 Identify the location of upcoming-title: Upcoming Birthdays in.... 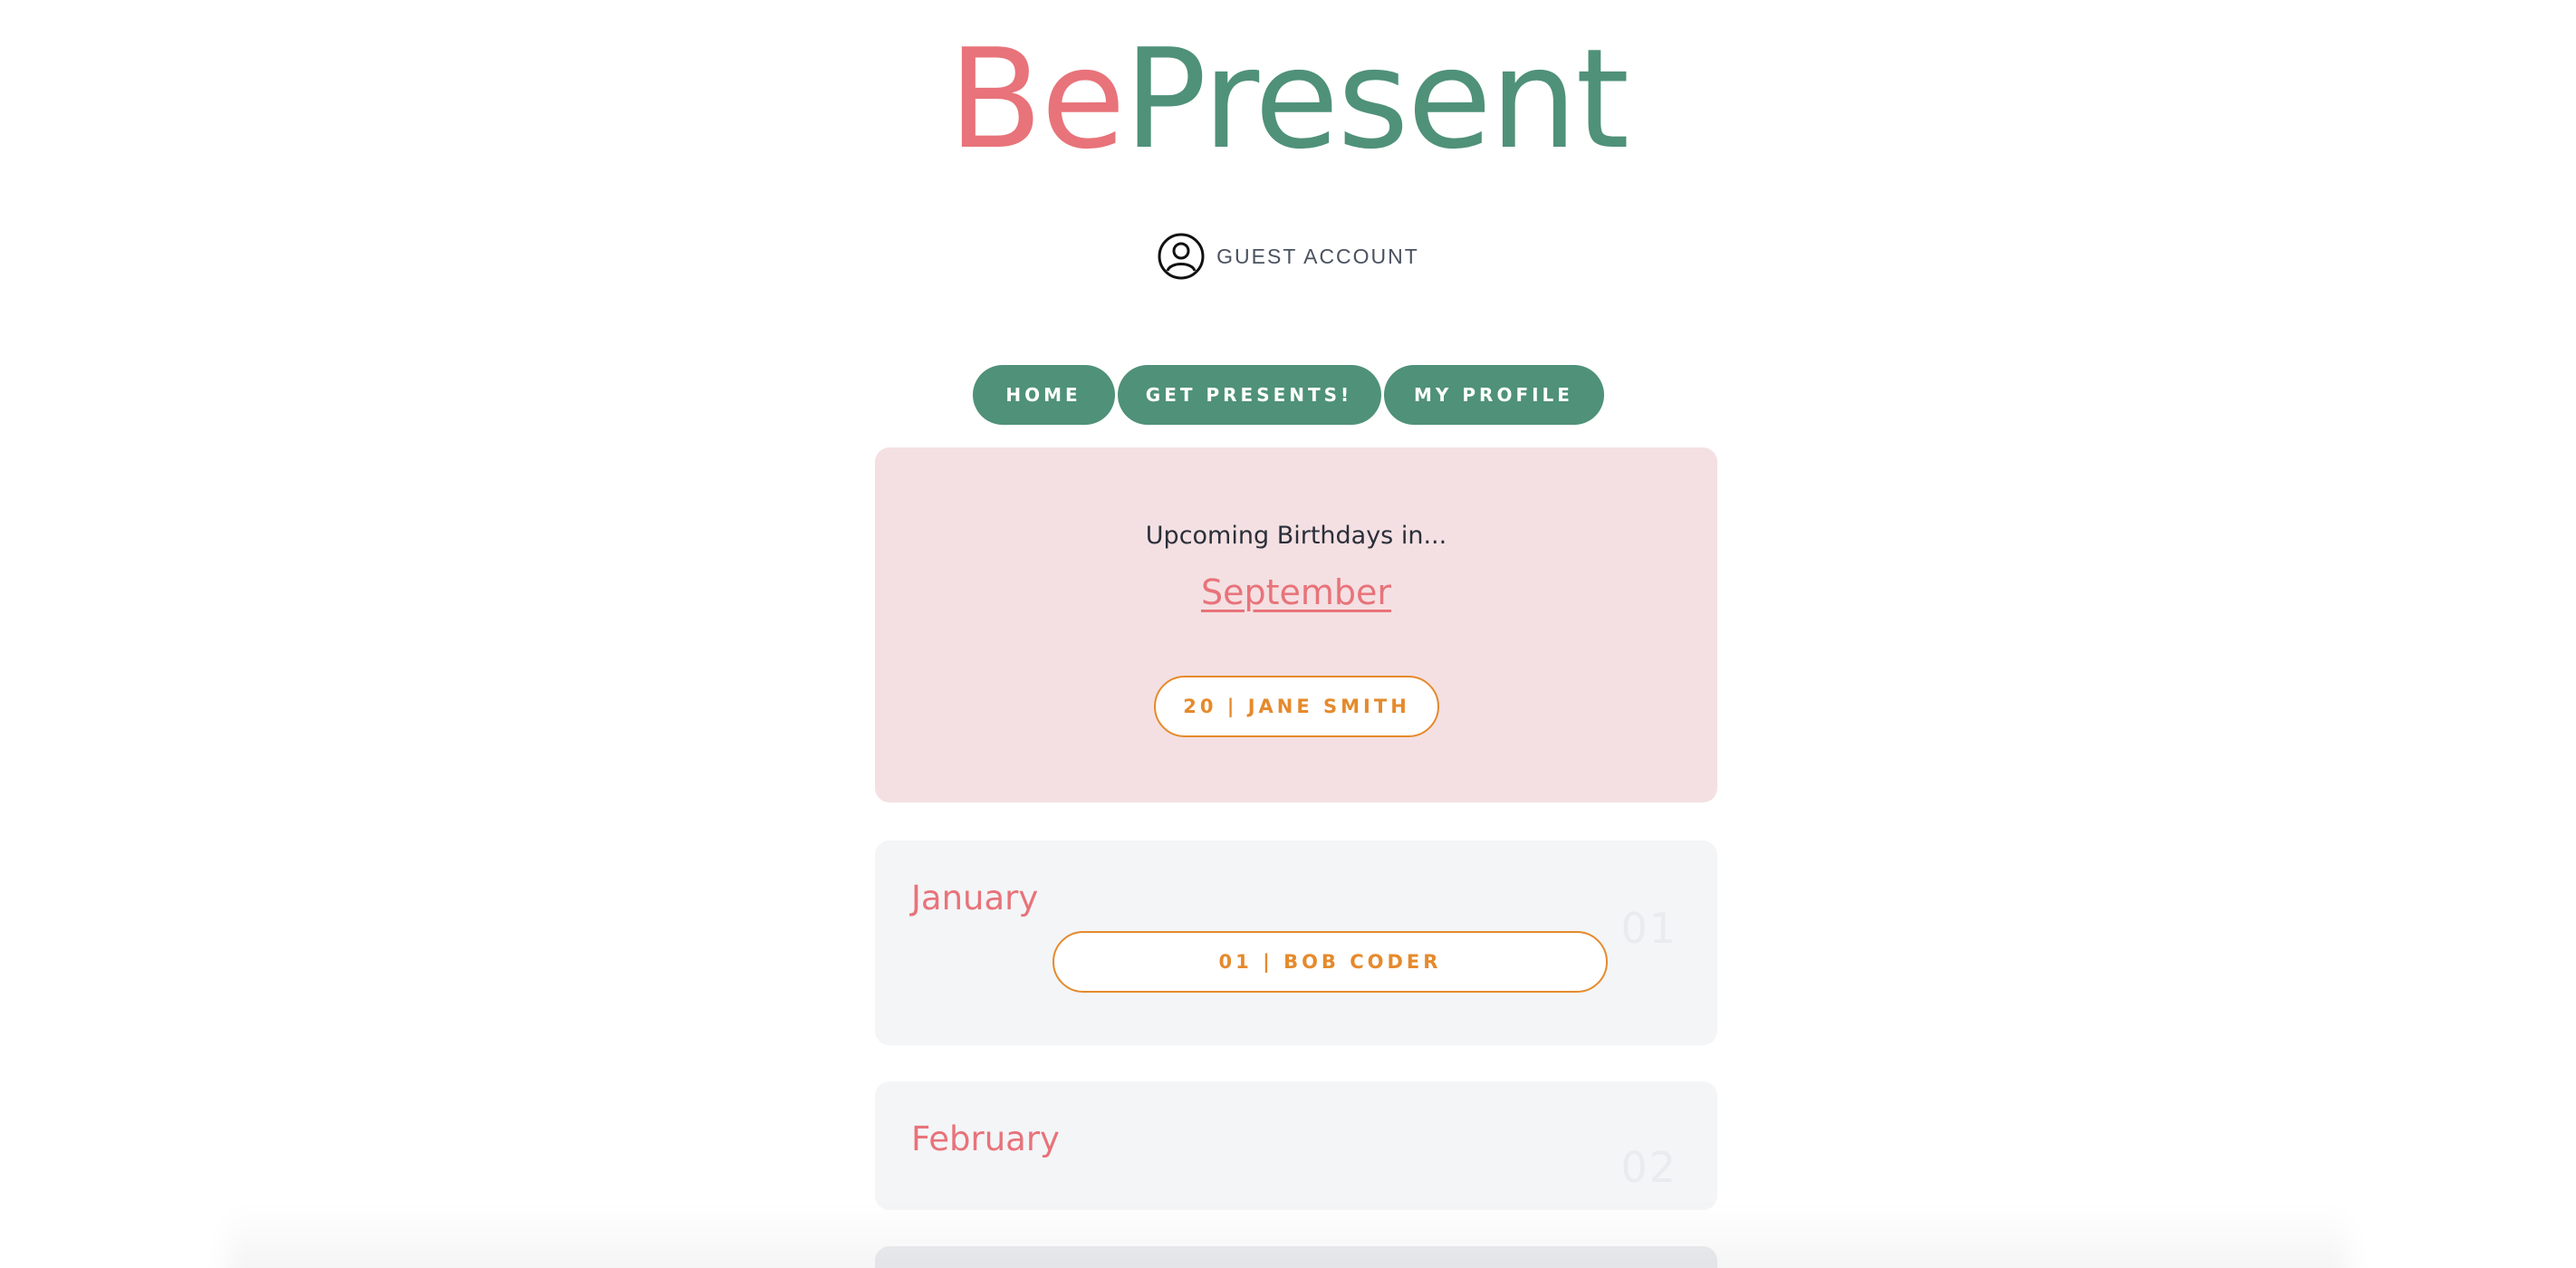
(1296, 536).